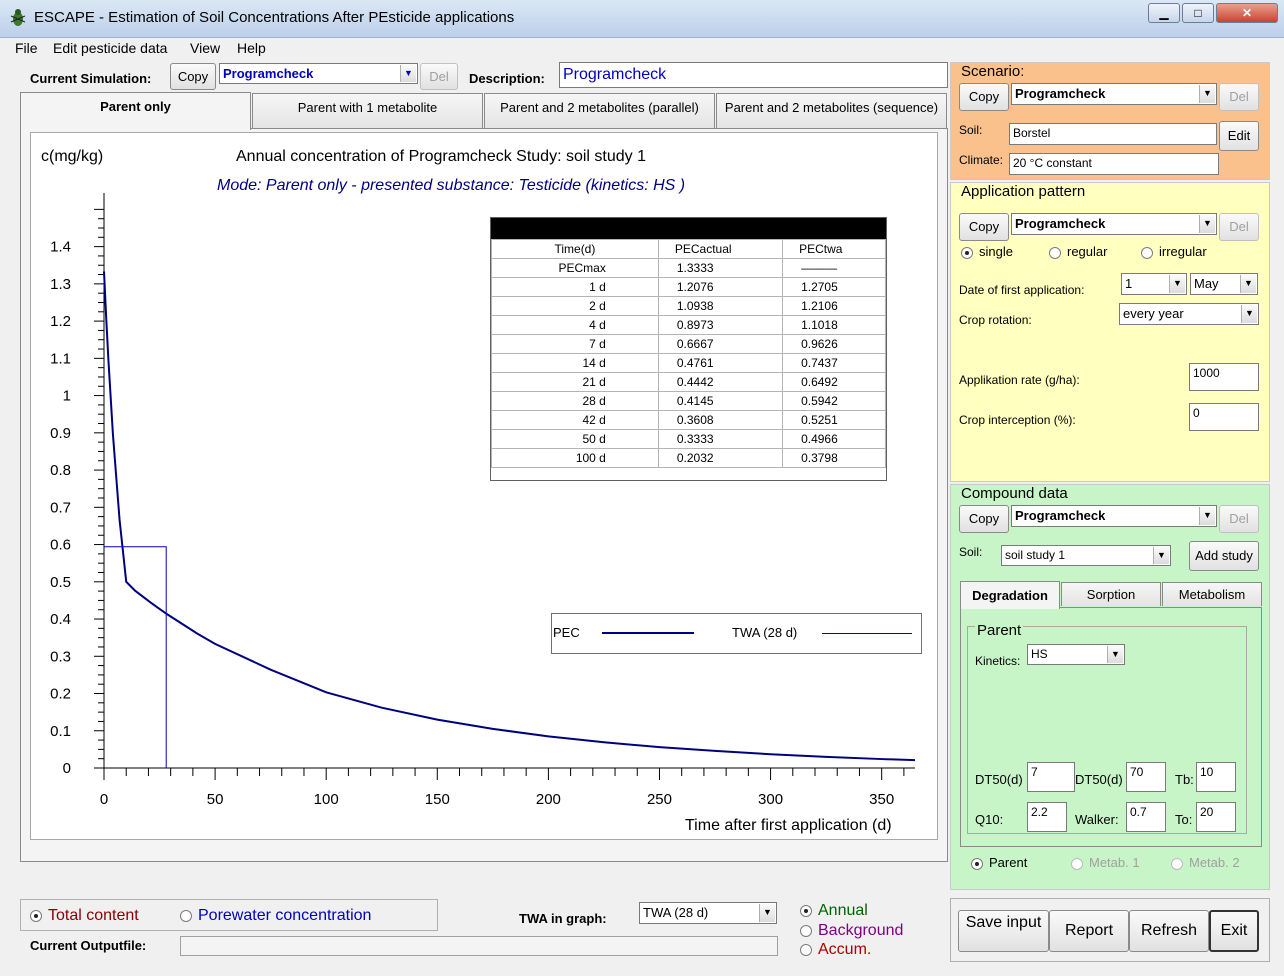 The image size is (1284, 976). What do you see at coordinates (1239, 136) in the screenshot?
I see `scenario-edit-button: Edit` at bounding box center [1239, 136].